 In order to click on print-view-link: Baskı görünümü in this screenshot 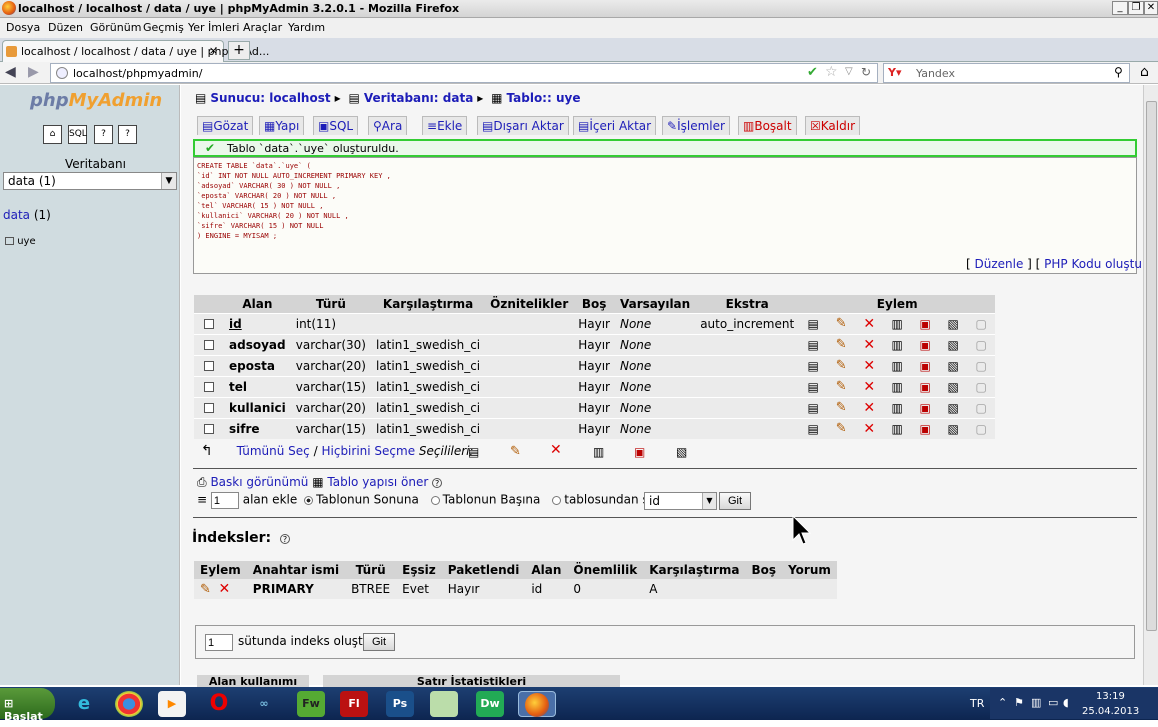, I will do `click(259, 482)`.